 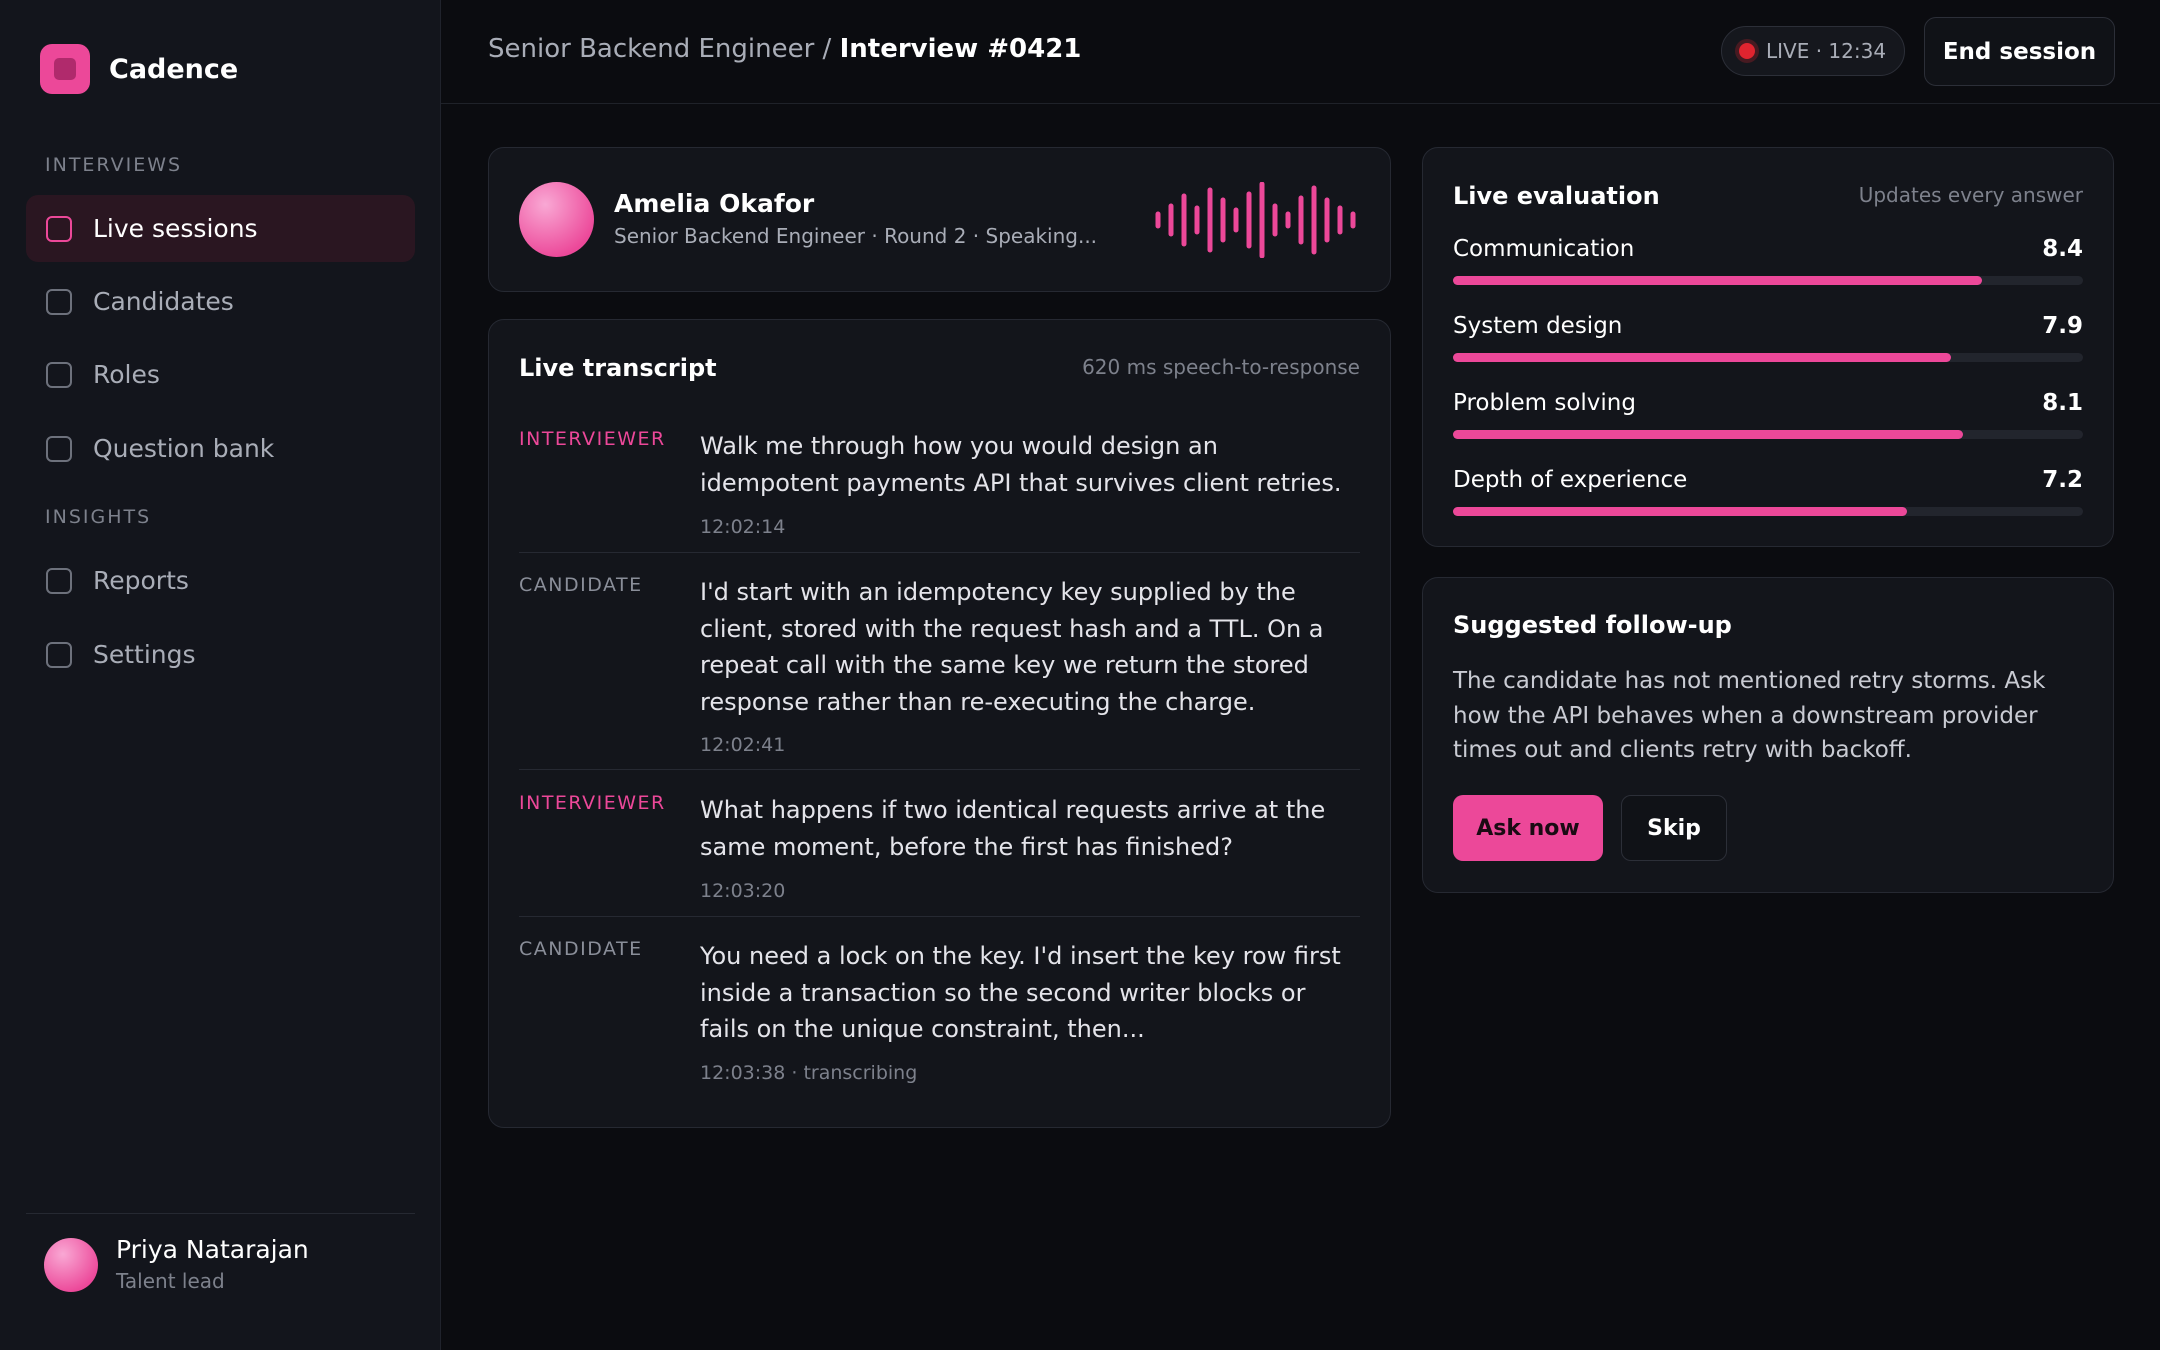 What do you see at coordinates (98, 517) in the screenshot?
I see `section-label-insights: Insights` at bounding box center [98, 517].